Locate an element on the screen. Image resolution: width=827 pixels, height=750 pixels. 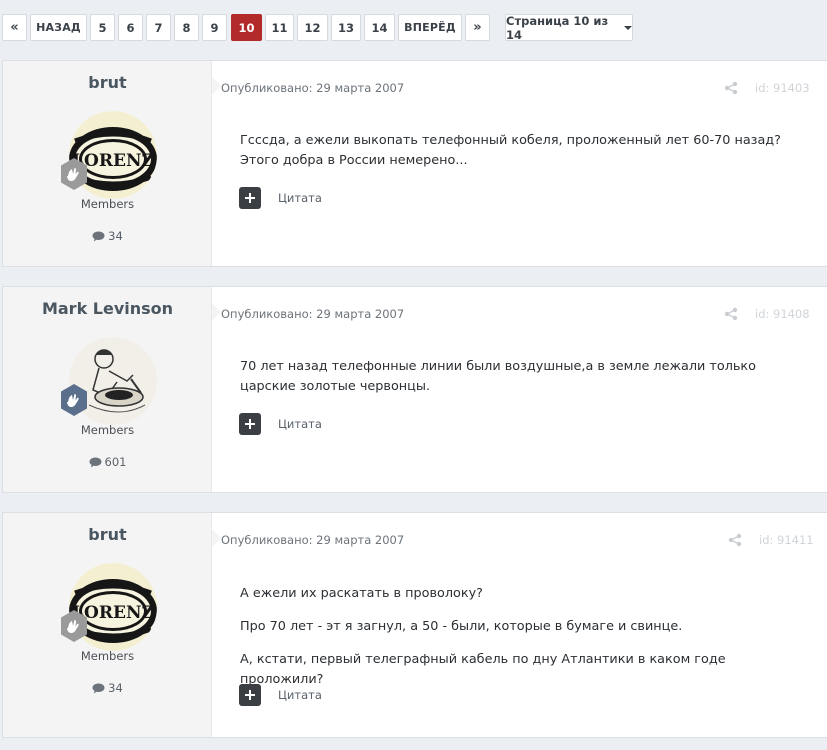
page-link: 11 is located at coordinates (279, 27).